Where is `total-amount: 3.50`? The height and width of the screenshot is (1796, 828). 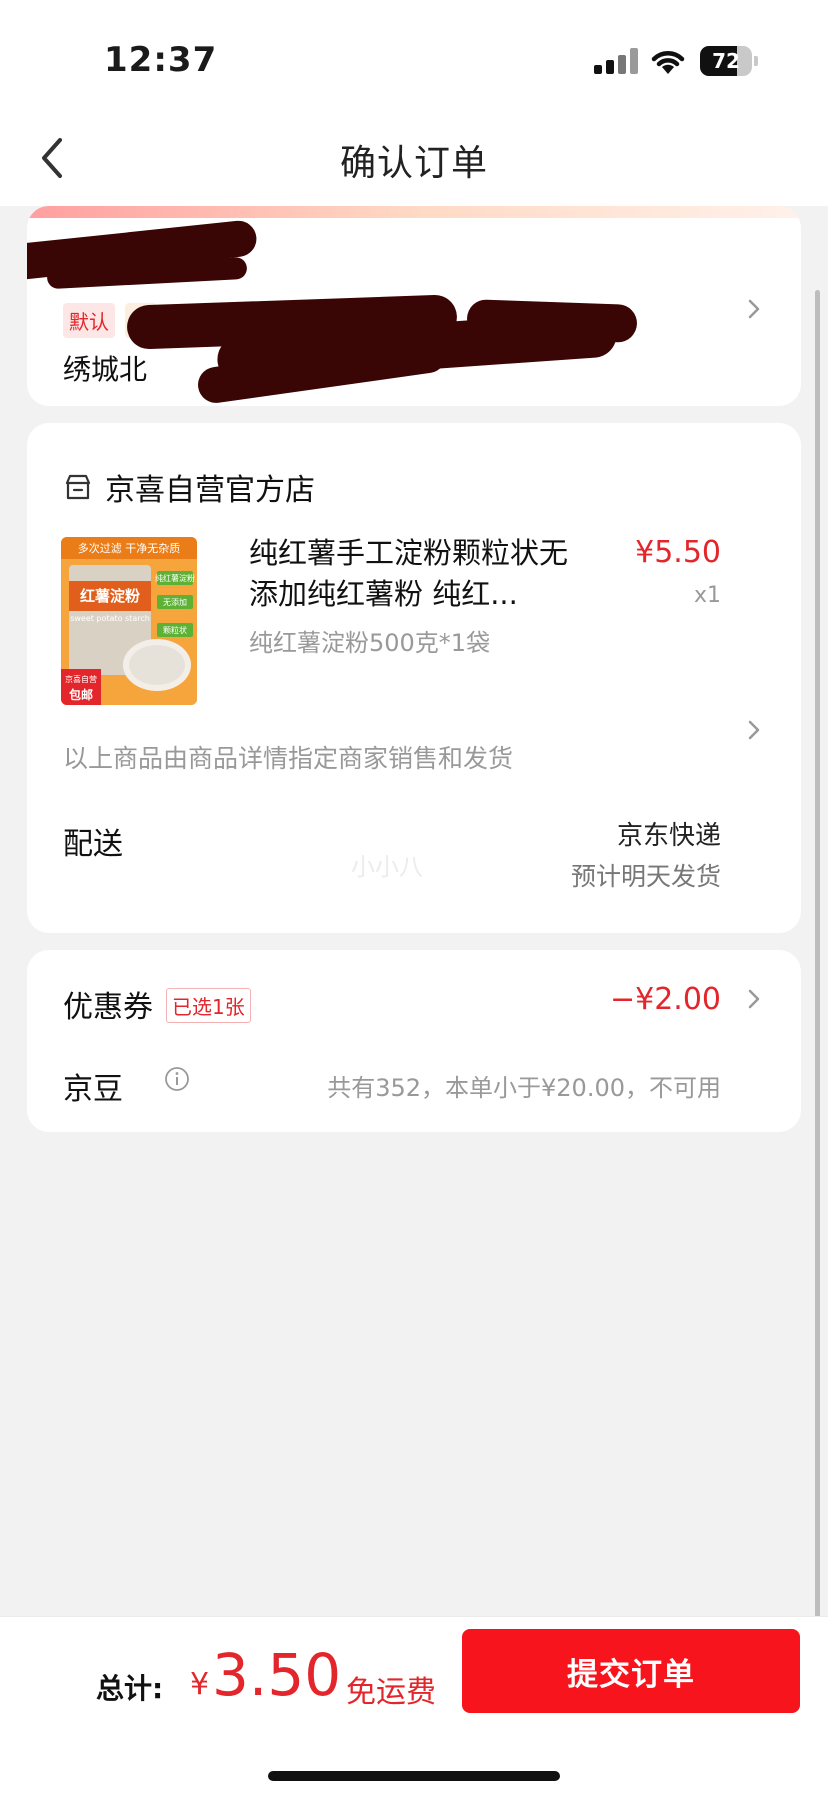
total-amount: 3.50 is located at coordinates (277, 1675).